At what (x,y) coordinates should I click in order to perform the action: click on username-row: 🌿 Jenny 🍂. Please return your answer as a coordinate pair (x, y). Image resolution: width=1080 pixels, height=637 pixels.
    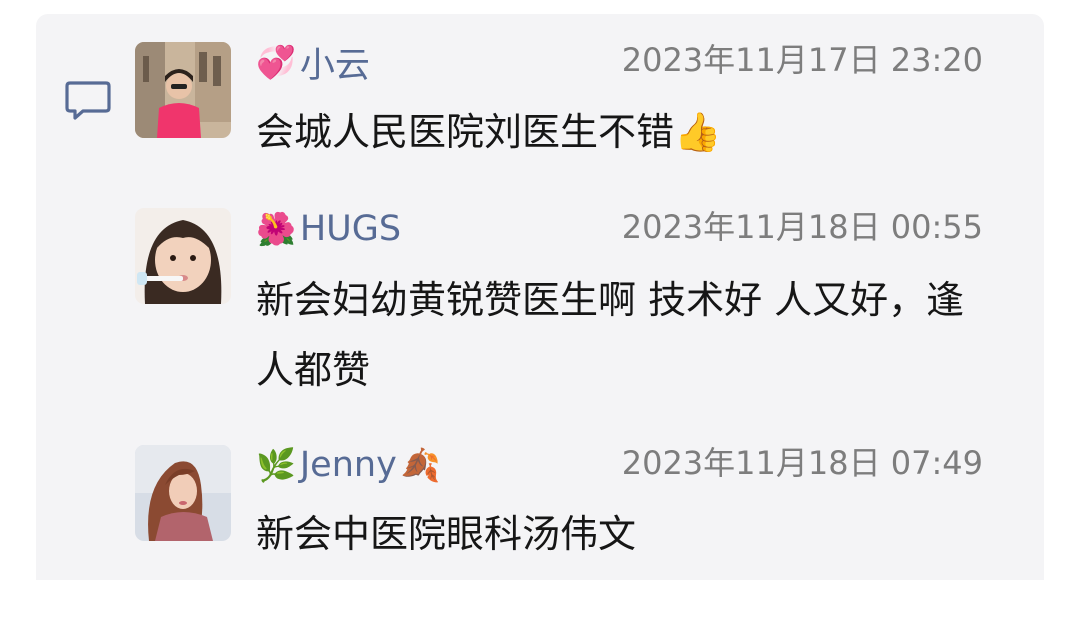
    Looking at the image, I should click on (348, 465).